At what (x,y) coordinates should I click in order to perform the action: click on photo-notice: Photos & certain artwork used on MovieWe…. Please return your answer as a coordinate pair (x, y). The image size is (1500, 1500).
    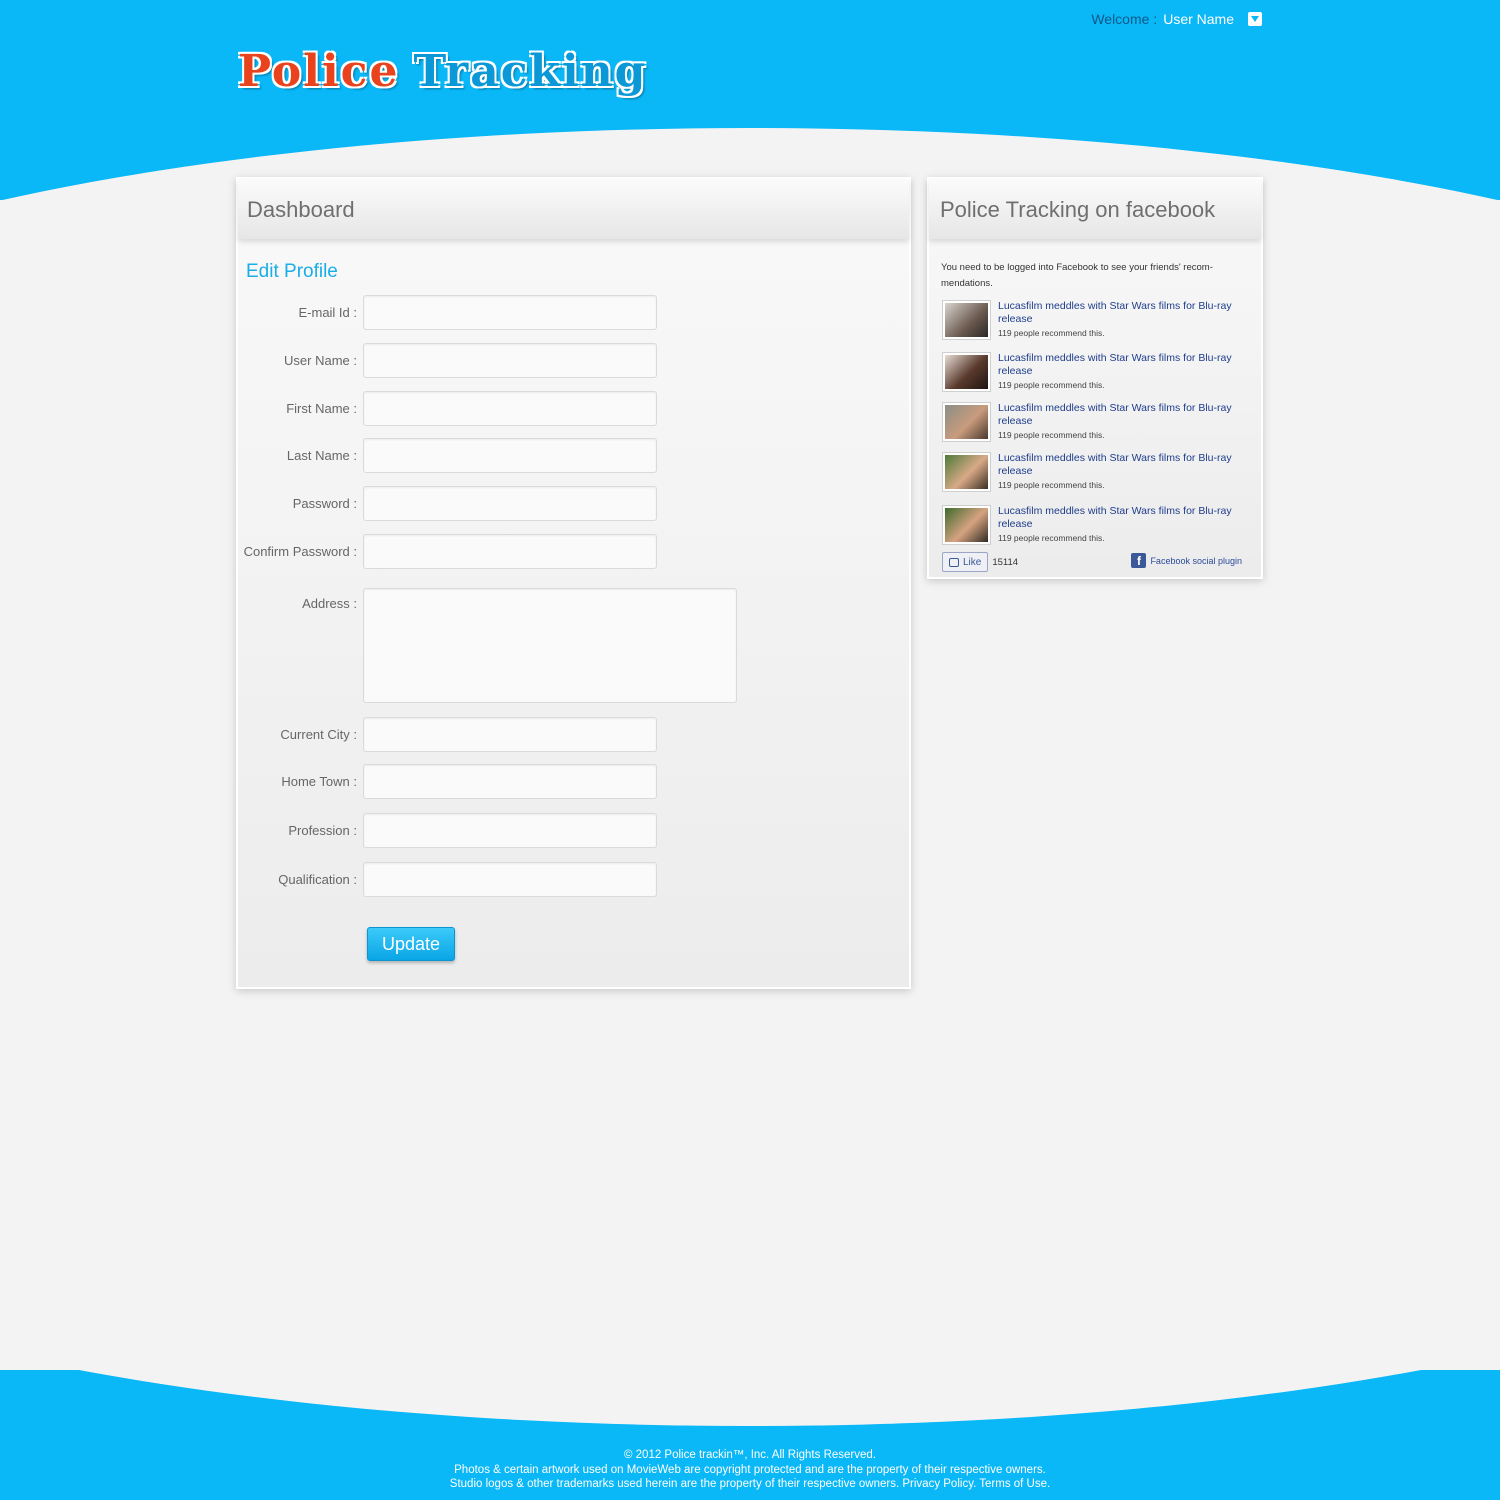
    Looking at the image, I should click on (750, 1469).